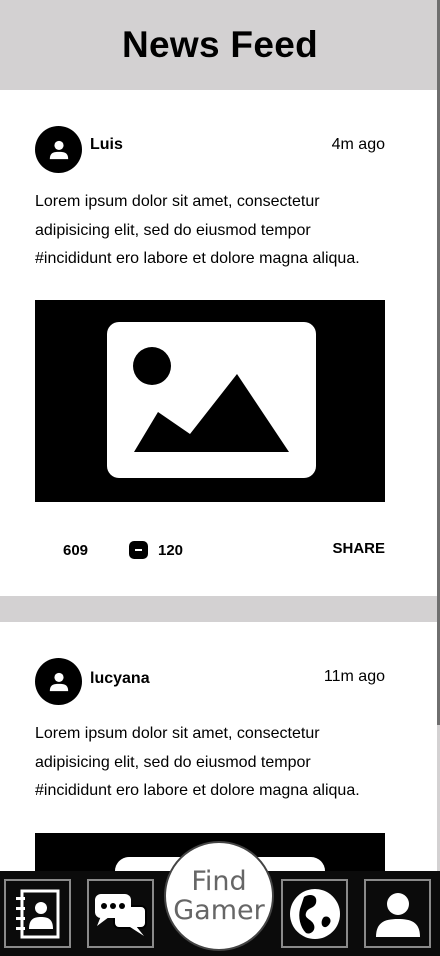 Image resolution: width=440 pixels, height=956 pixels. I want to click on nav-profile-button, so click(397, 913).